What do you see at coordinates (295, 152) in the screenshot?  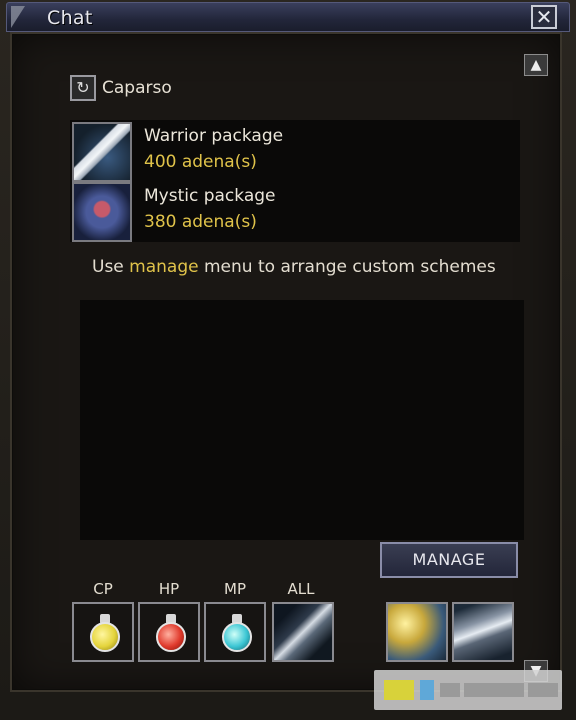 I see `package-warrior: Warrior package 400 adena(s)` at bounding box center [295, 152].